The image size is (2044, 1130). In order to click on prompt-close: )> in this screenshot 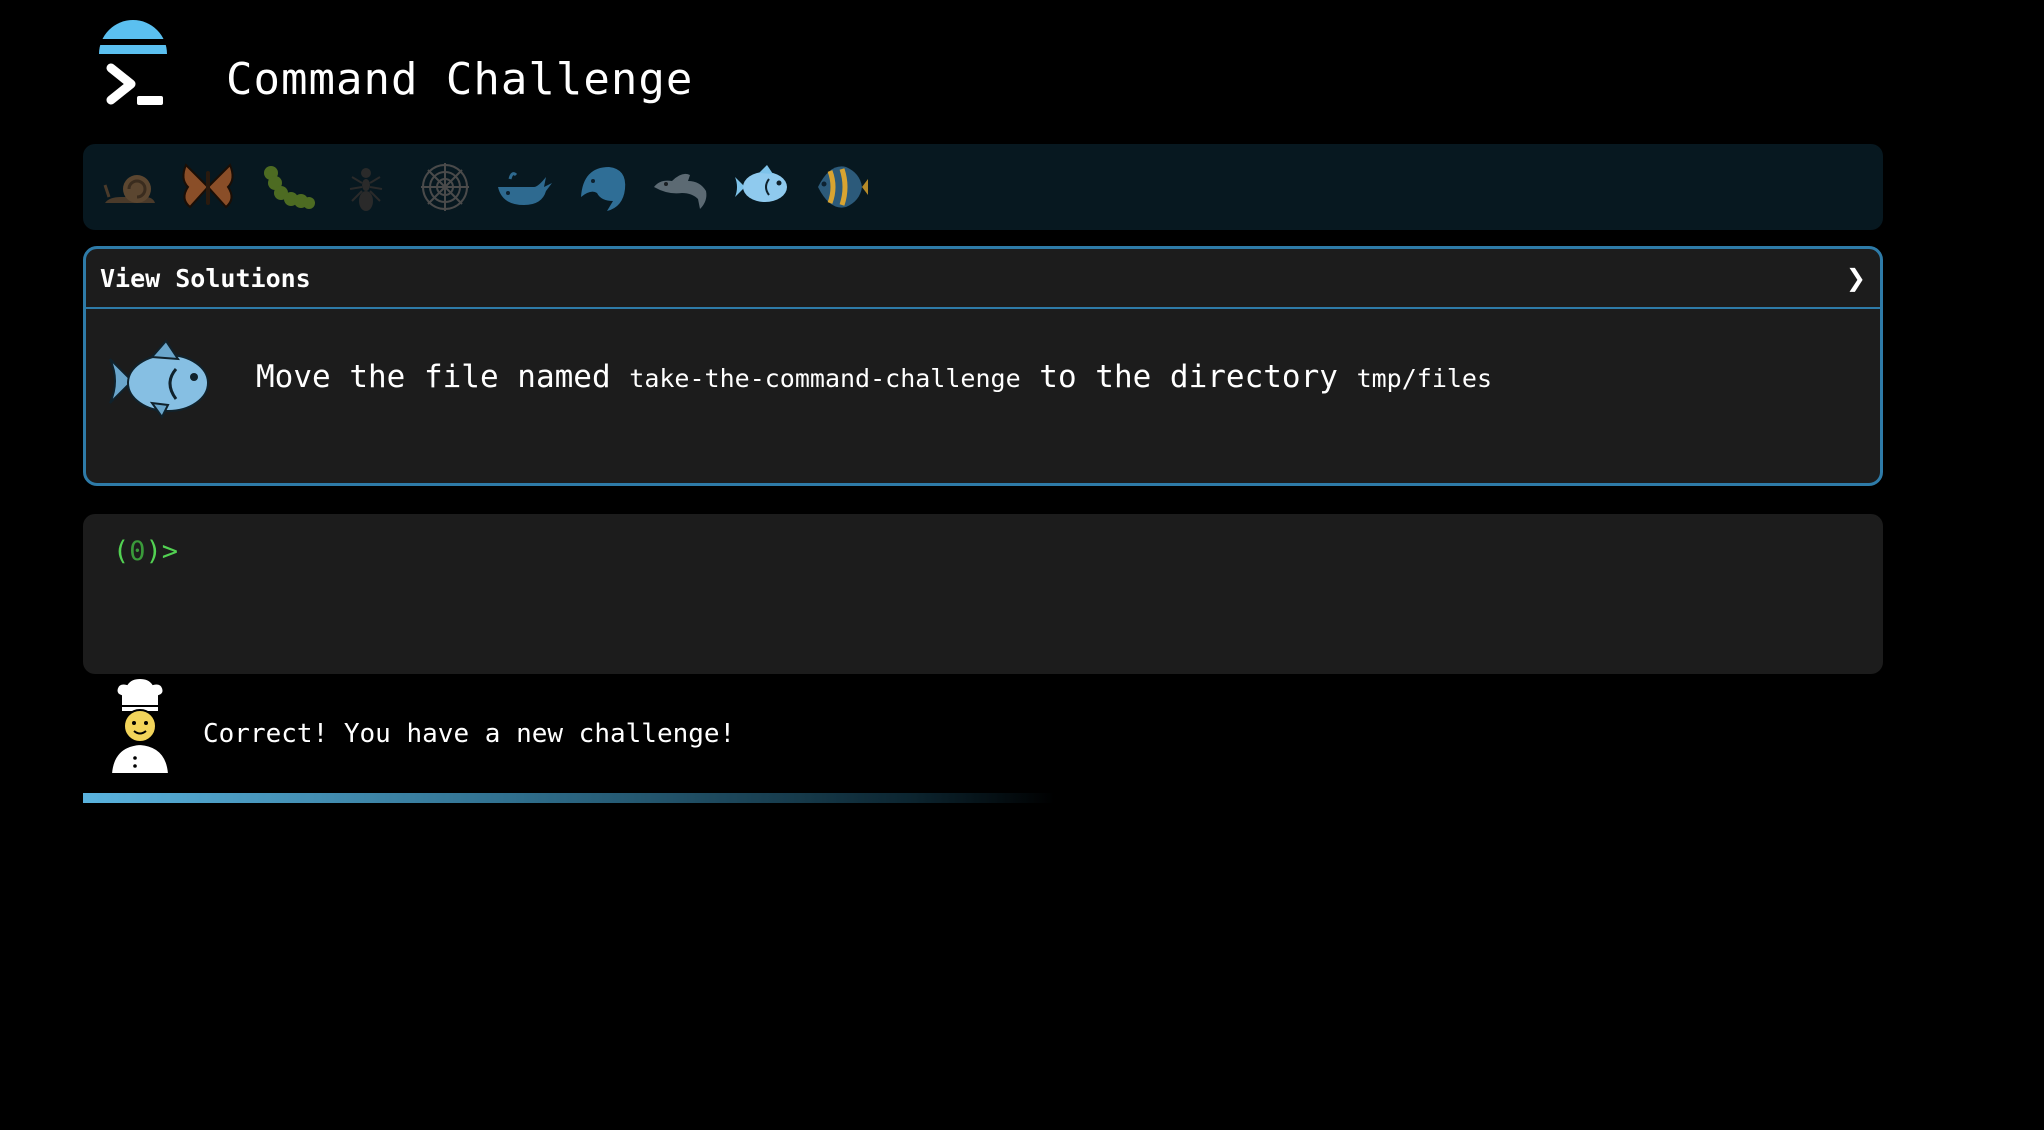, I will do `click(162, 551)`.